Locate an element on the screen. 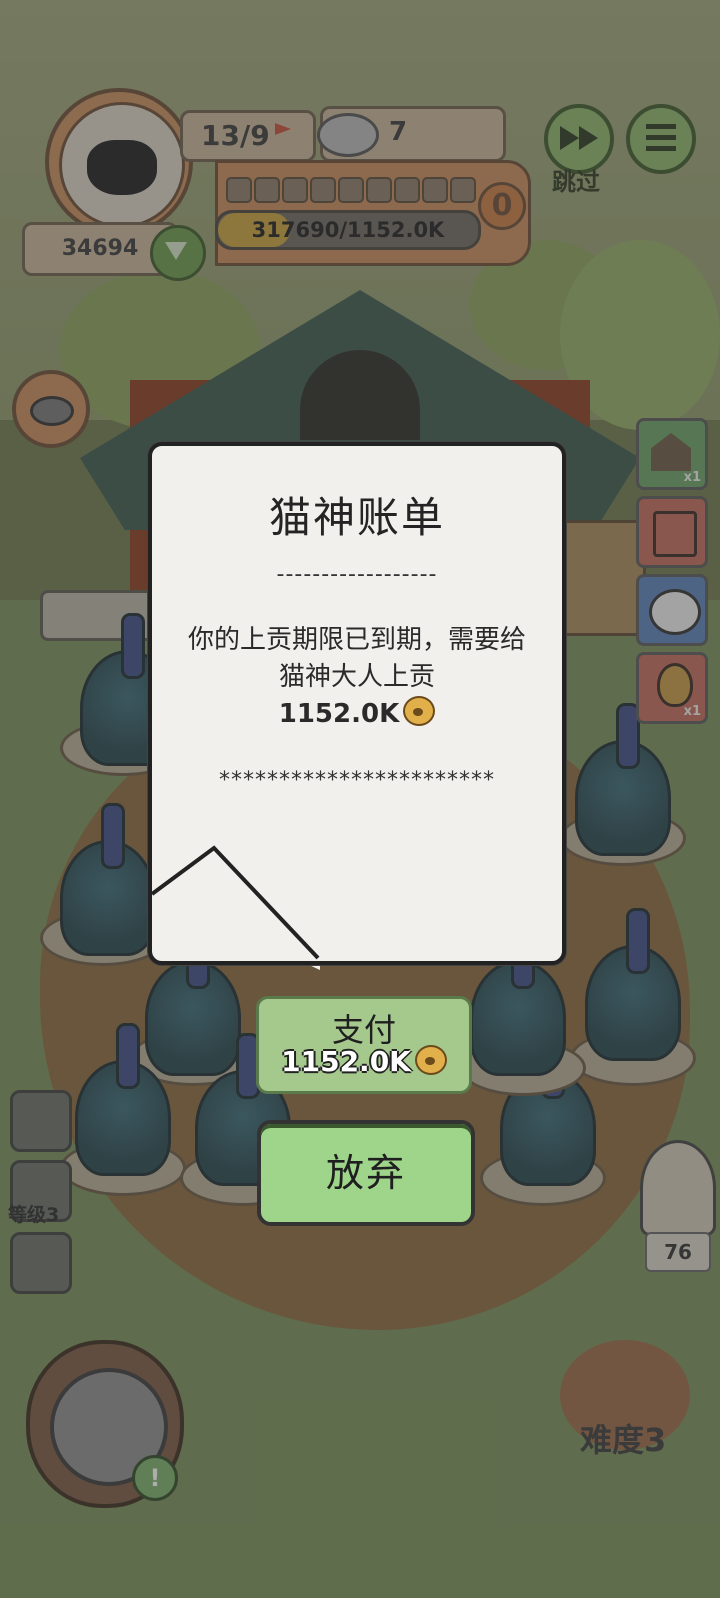 The height and width of the screenshot is (1598, 720). dialog-tail-outline is located at coordinates (235, 902).